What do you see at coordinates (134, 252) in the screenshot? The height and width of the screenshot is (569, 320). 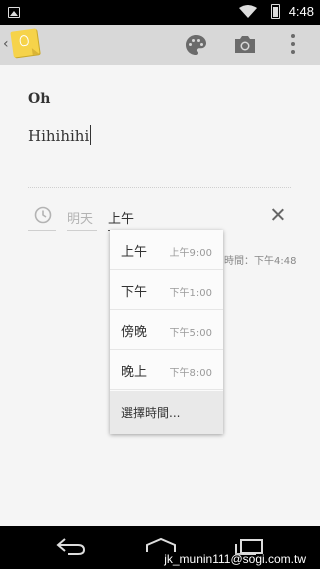 I see `option-label: 上午` at bounding box center [134, 252].